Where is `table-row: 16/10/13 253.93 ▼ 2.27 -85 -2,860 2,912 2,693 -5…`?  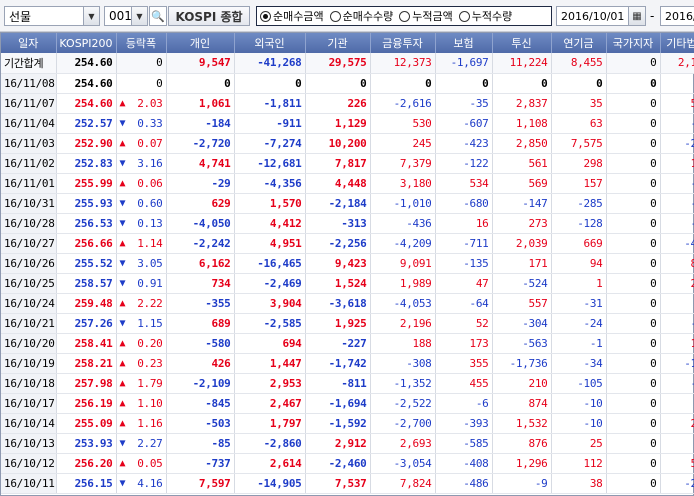 table-row: 16/10/13 253.93 ▼ 2.27 -85 -2,860 2,912 2,693 -5… is located at coordinates (347, 443).